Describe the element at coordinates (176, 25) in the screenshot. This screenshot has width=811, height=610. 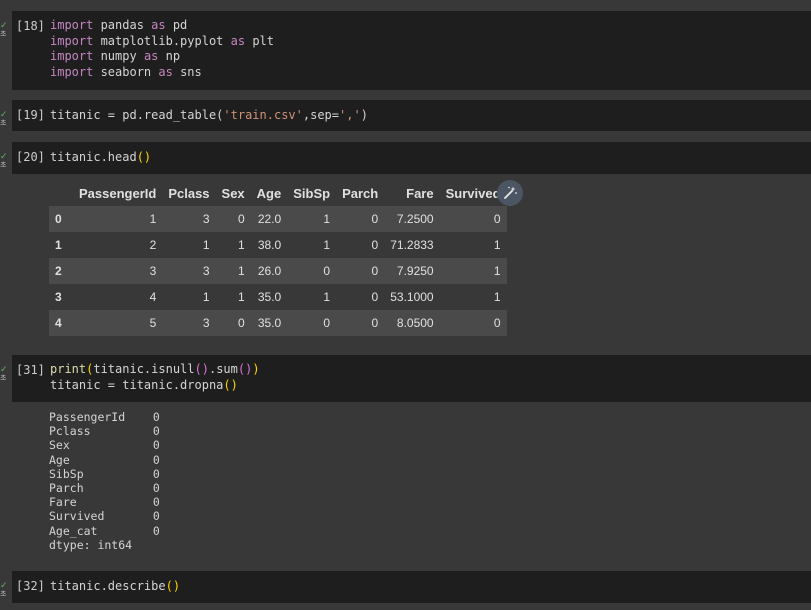
I see `code-text: pd` at that location.